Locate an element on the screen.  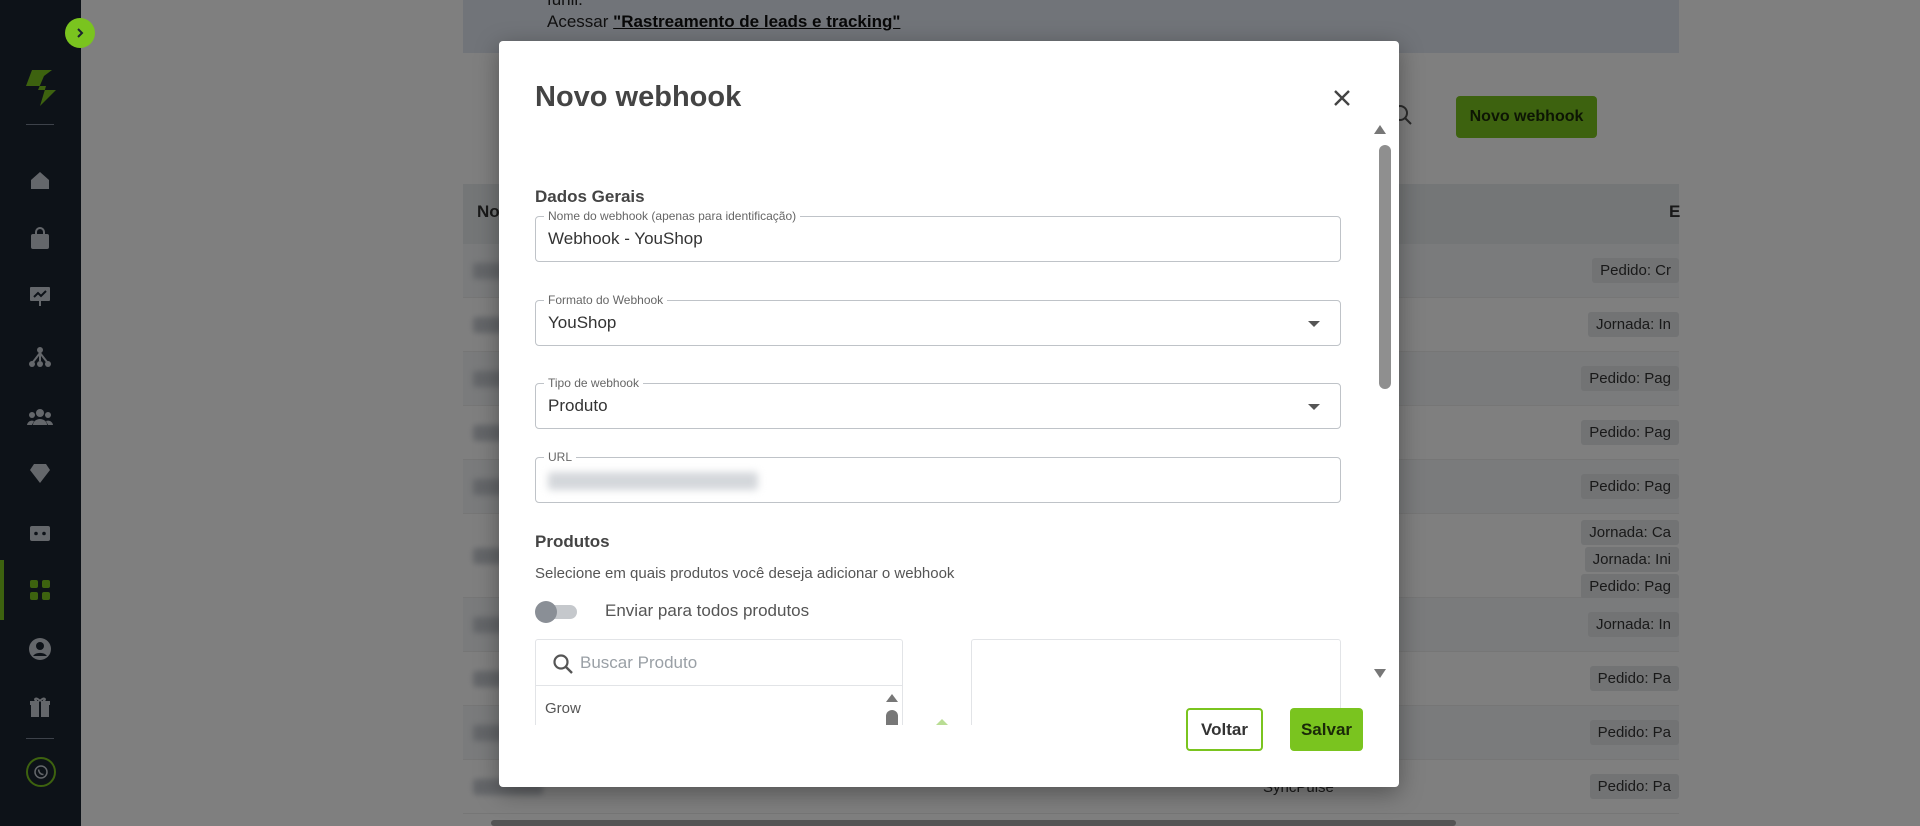
webhook-format-select: Formato do Webhook YouShop is located at coordinates (938, 319).